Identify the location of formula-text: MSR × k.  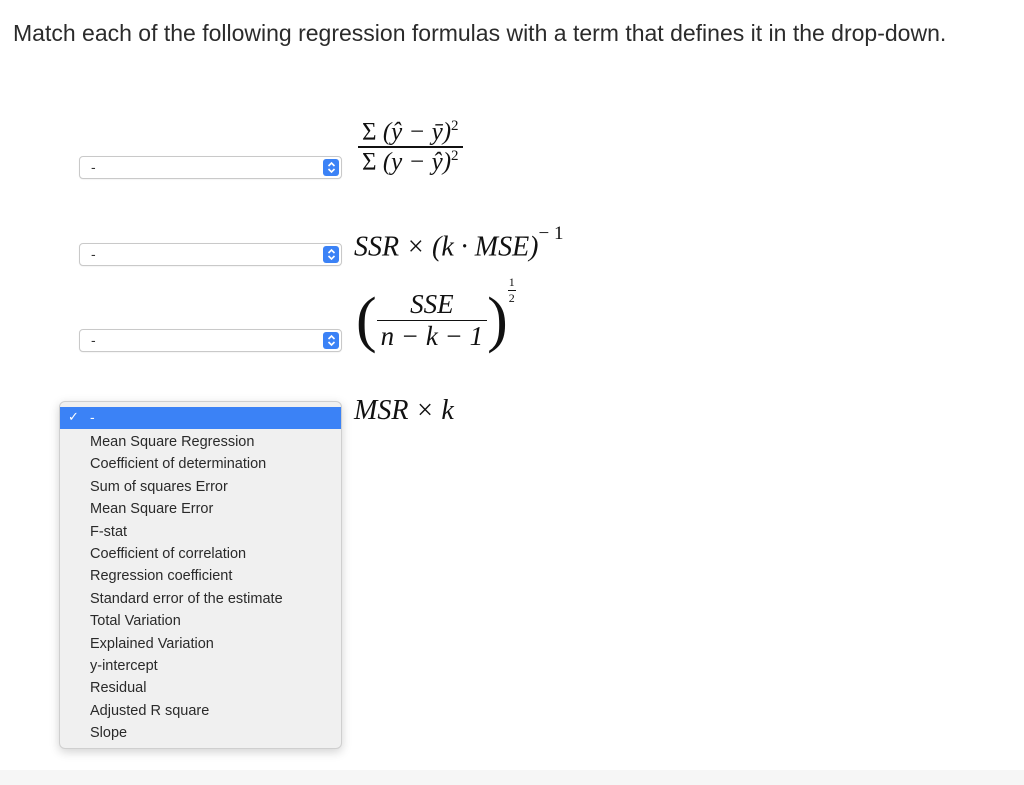
(404, 410).